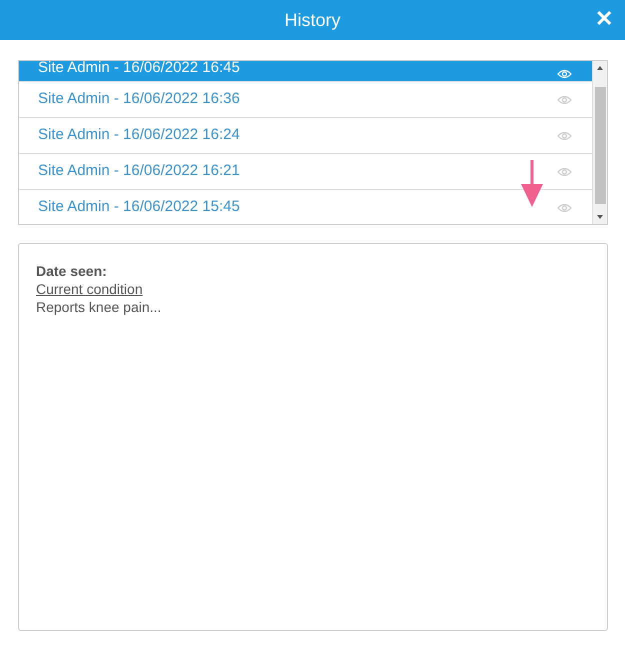 The height and width of the screenshot is (645, 625). I want to click on close-button: ✕, so click(604, 19).